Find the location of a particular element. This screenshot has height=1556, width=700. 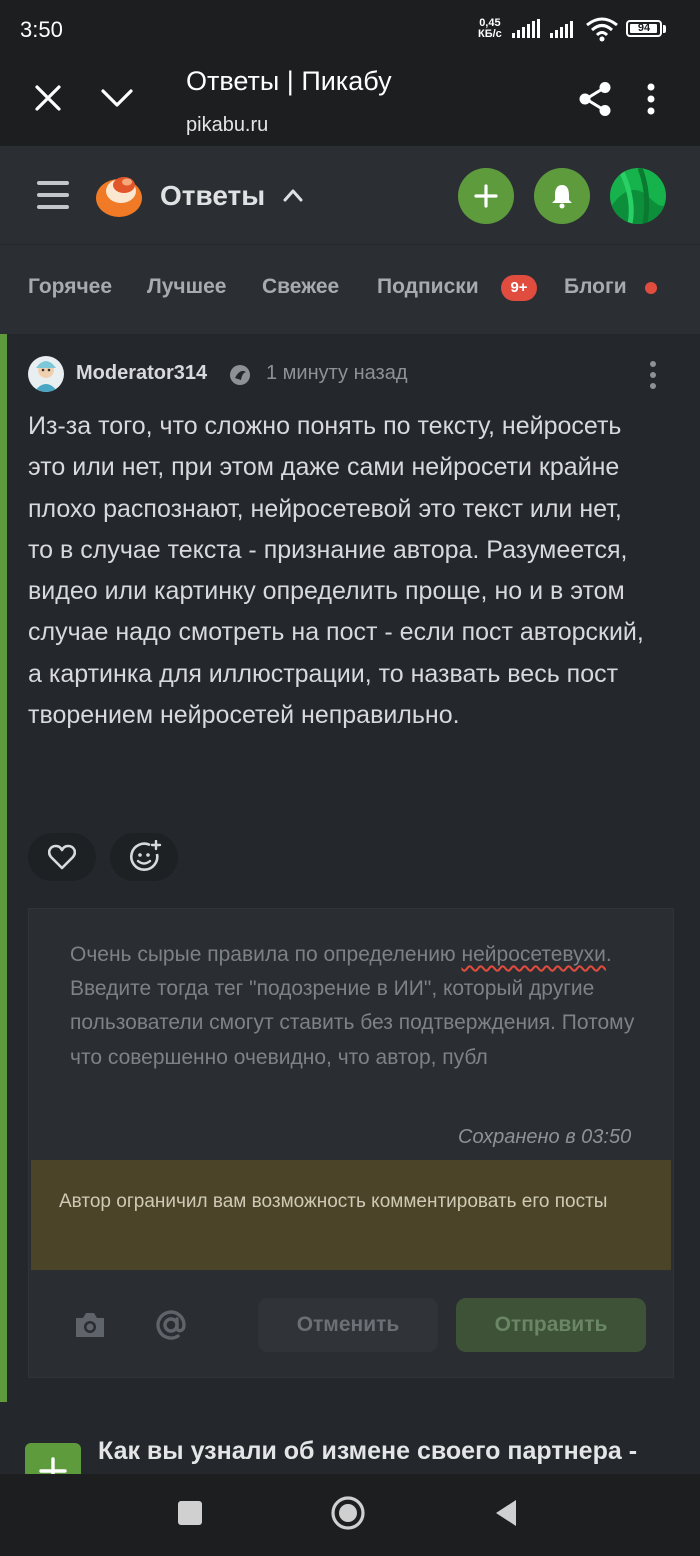

tab-subscriptions: Подписки is located at coordinates (428, 287).